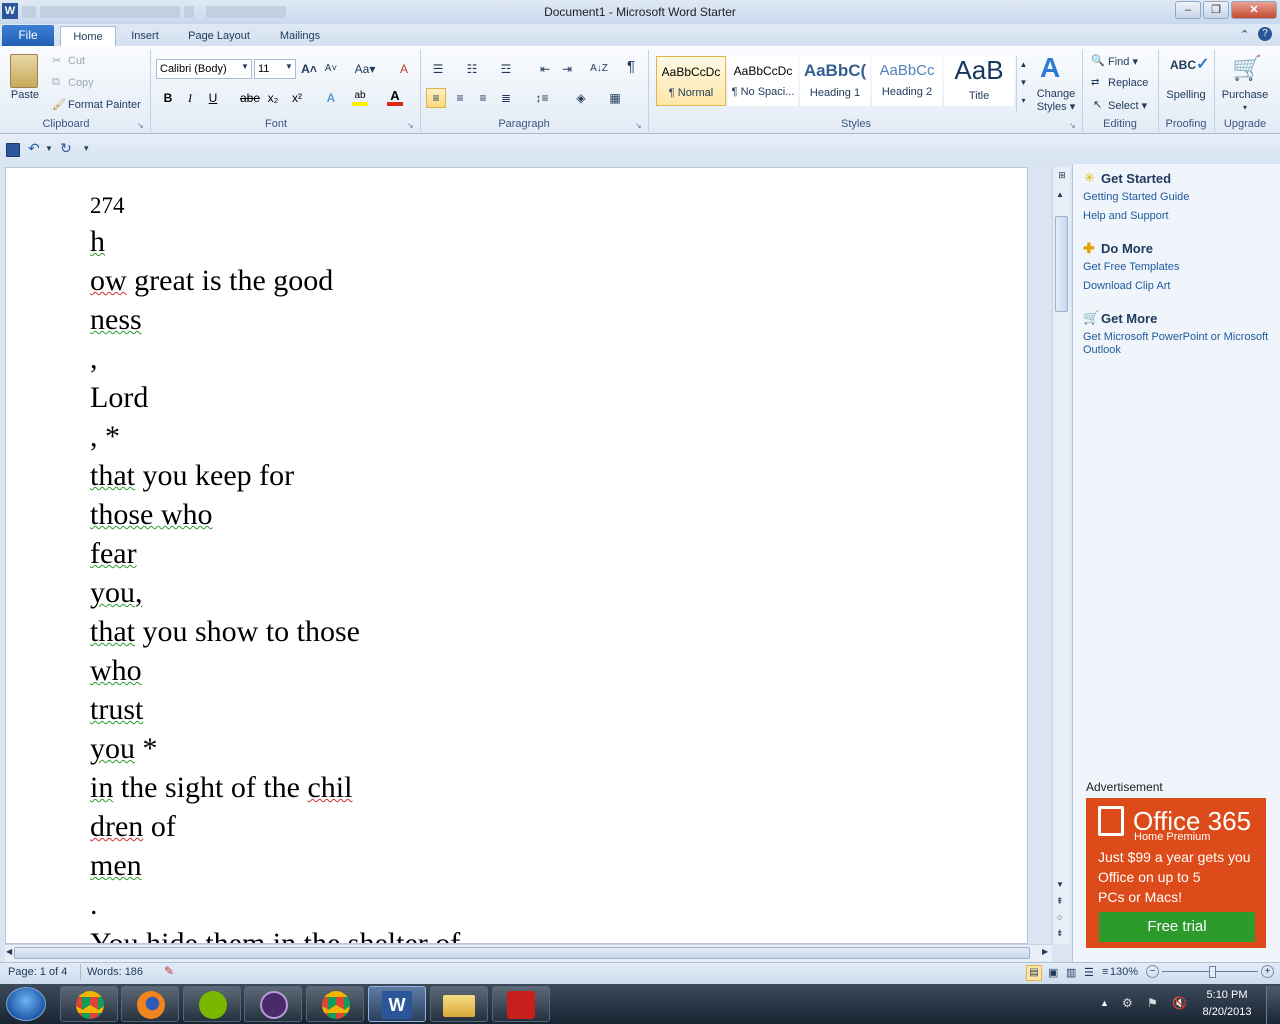 The width and height of the screenshot is (1280, 1024). Describe the element at coordinates (1056, 101) in the screenshot. I see `change-styles-button: Change Styles ▾` at that location.